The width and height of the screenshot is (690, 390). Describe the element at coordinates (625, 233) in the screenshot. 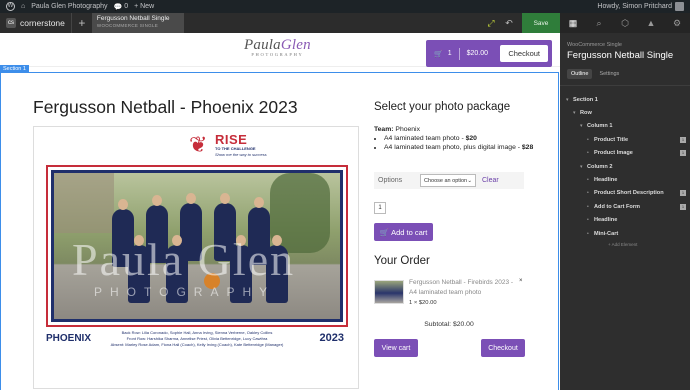

I see `outline-item: • Mini-Cart` at that location.